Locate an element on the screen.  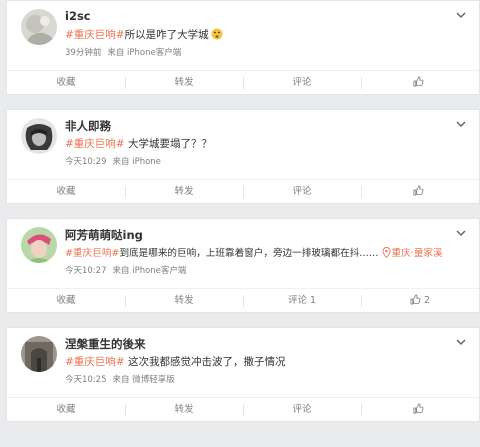
post-source: 来自 微博轻享版 is located at coordinates (143, 380).